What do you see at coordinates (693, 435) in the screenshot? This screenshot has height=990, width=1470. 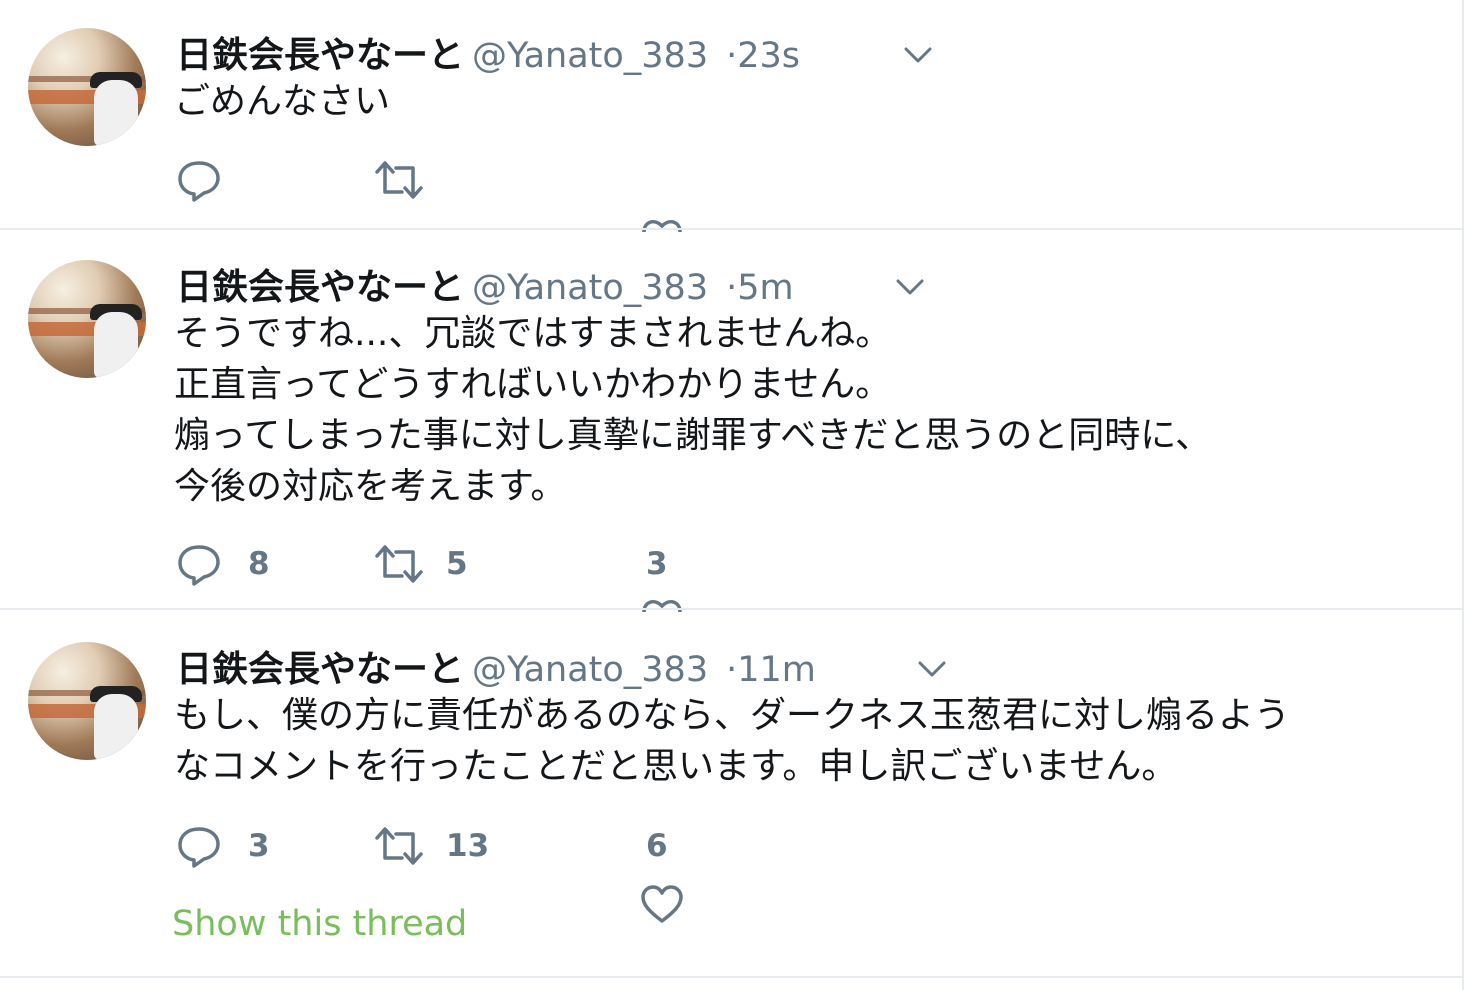 I see `tweet-text-line: 煽ってしまった事に対し真摯に謝罪すべきだと思うのと同時に、` at bounding box center [693, 435].